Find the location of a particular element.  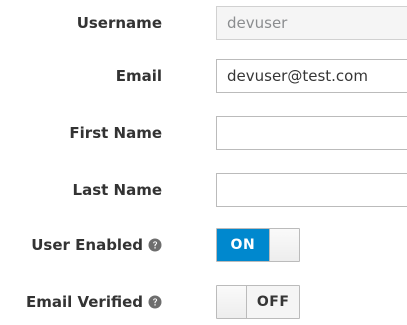

email-verified-toggle: OFF is located at coordinates (258, 302).